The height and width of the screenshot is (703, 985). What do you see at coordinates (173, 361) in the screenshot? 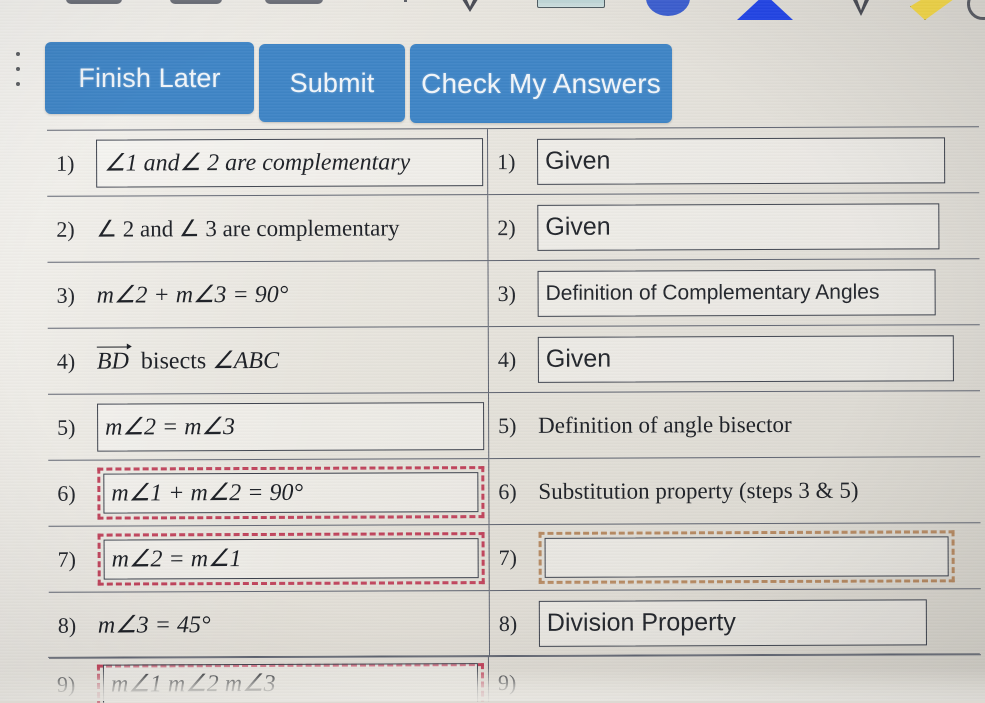
I see `statement-verb: bisects` at bounding box center [173, 361].